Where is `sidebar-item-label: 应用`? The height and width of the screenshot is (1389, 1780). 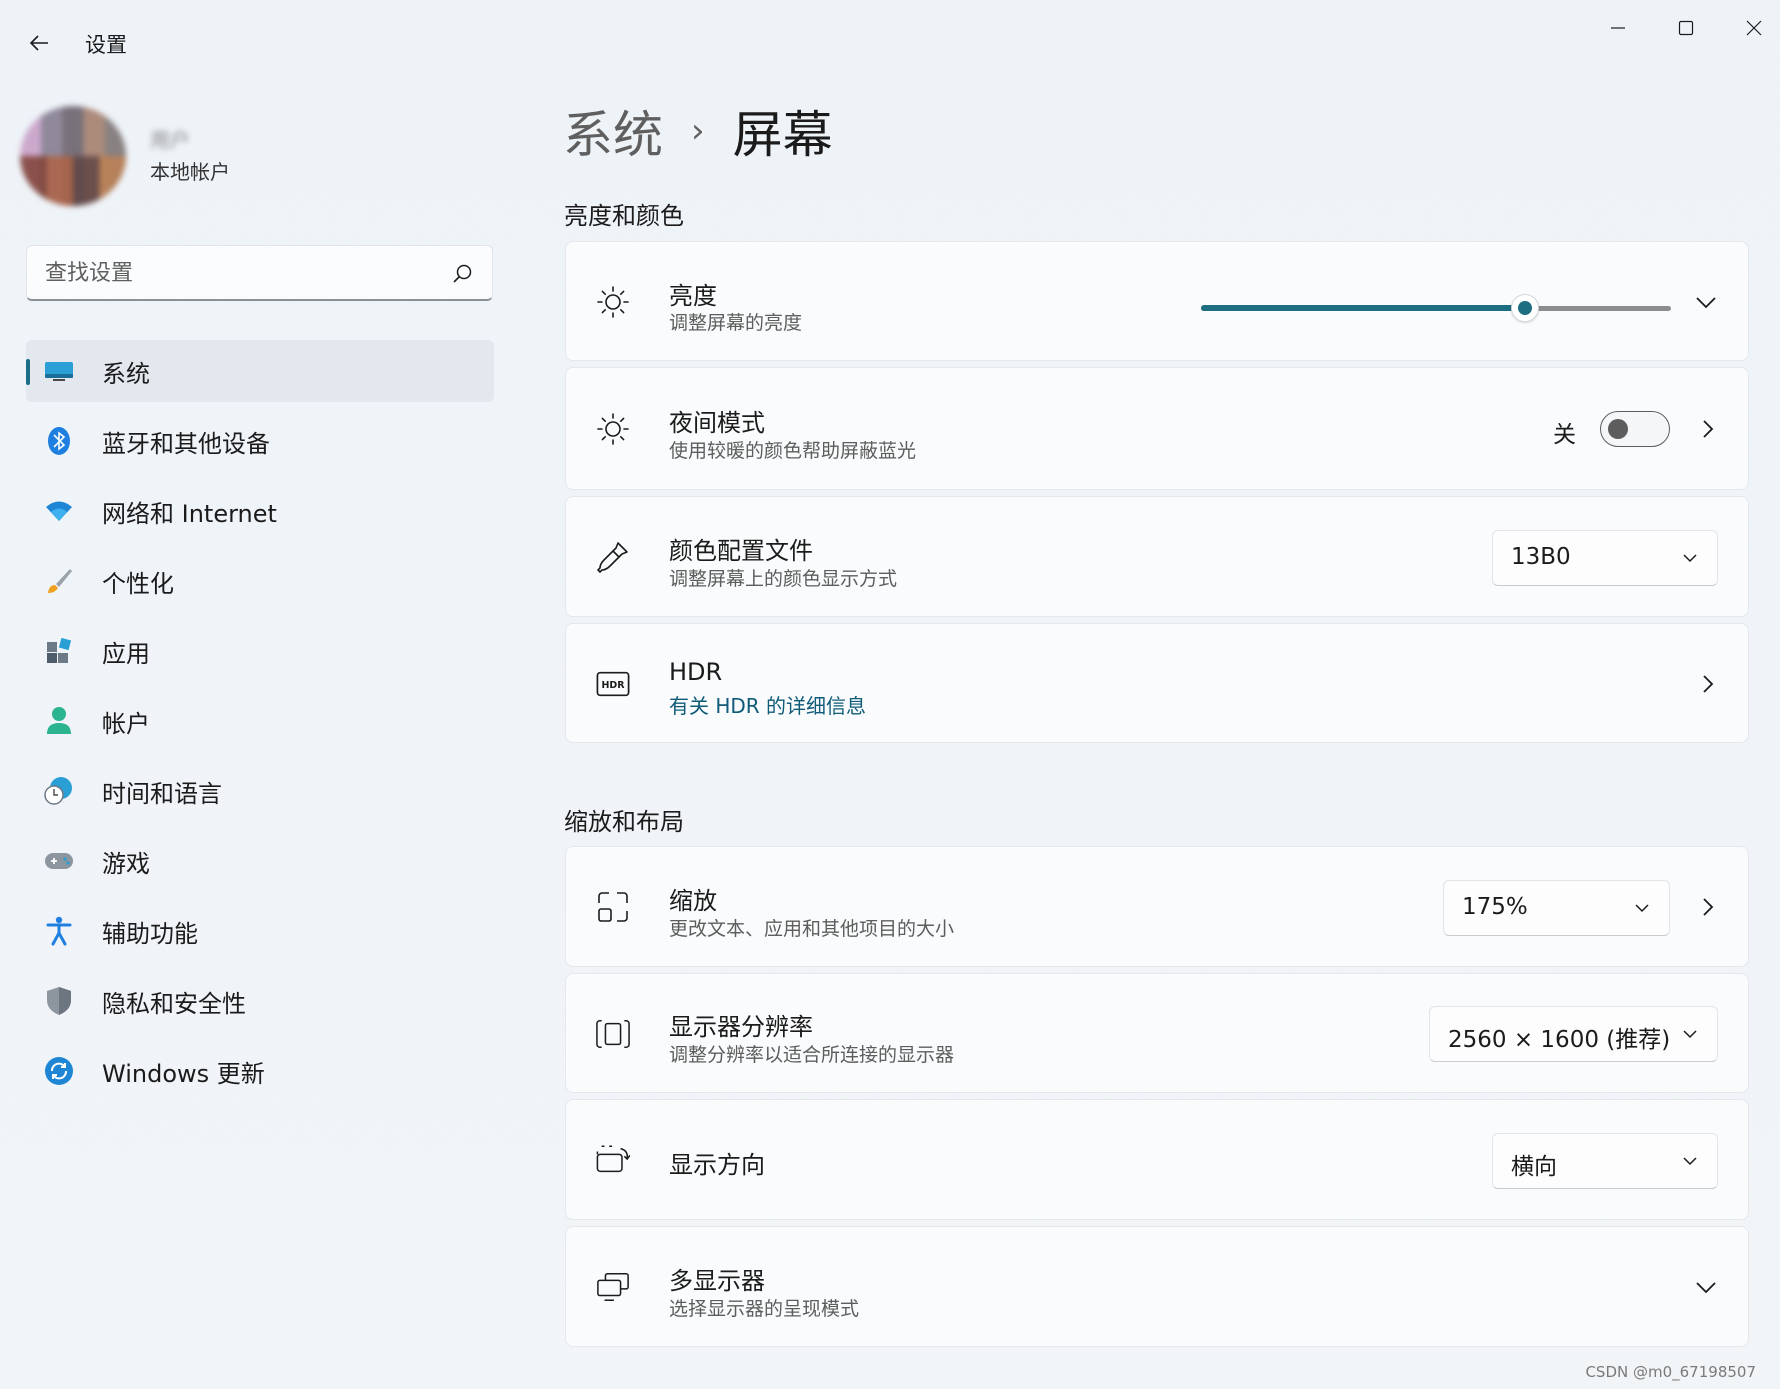
sidebar-item-label: 应用 is located at coordinates (126, 653).